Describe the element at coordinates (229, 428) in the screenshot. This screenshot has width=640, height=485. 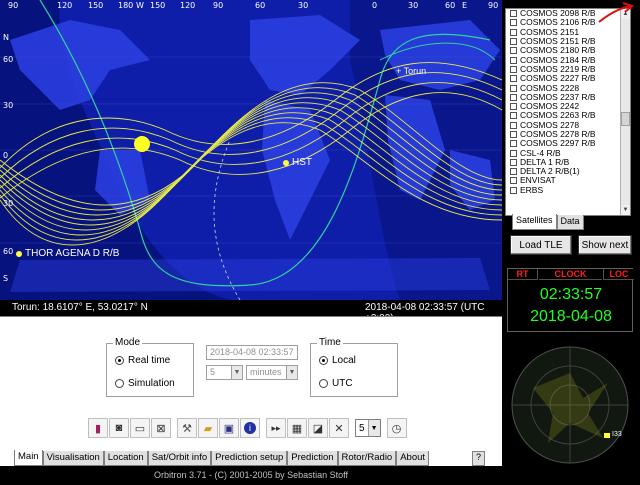
I see `save-icon: ▣` at that location.